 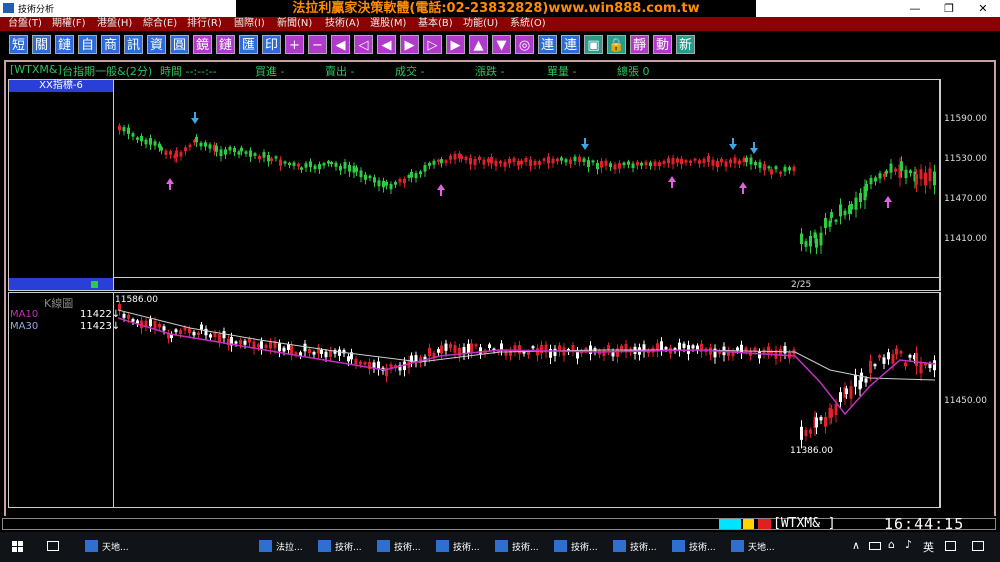 I want to click on tray-chevron-icon: ∧, so click(x=856, y=545).